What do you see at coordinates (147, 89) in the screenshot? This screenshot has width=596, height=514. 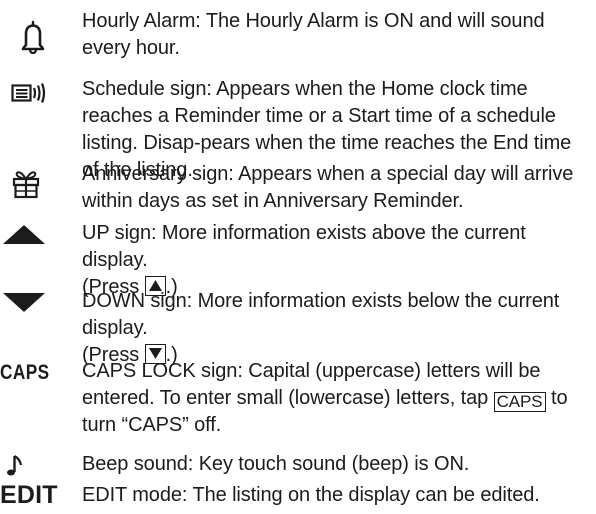 I see `entry-title: Schedule sign:` at bounding box center [147, 89].